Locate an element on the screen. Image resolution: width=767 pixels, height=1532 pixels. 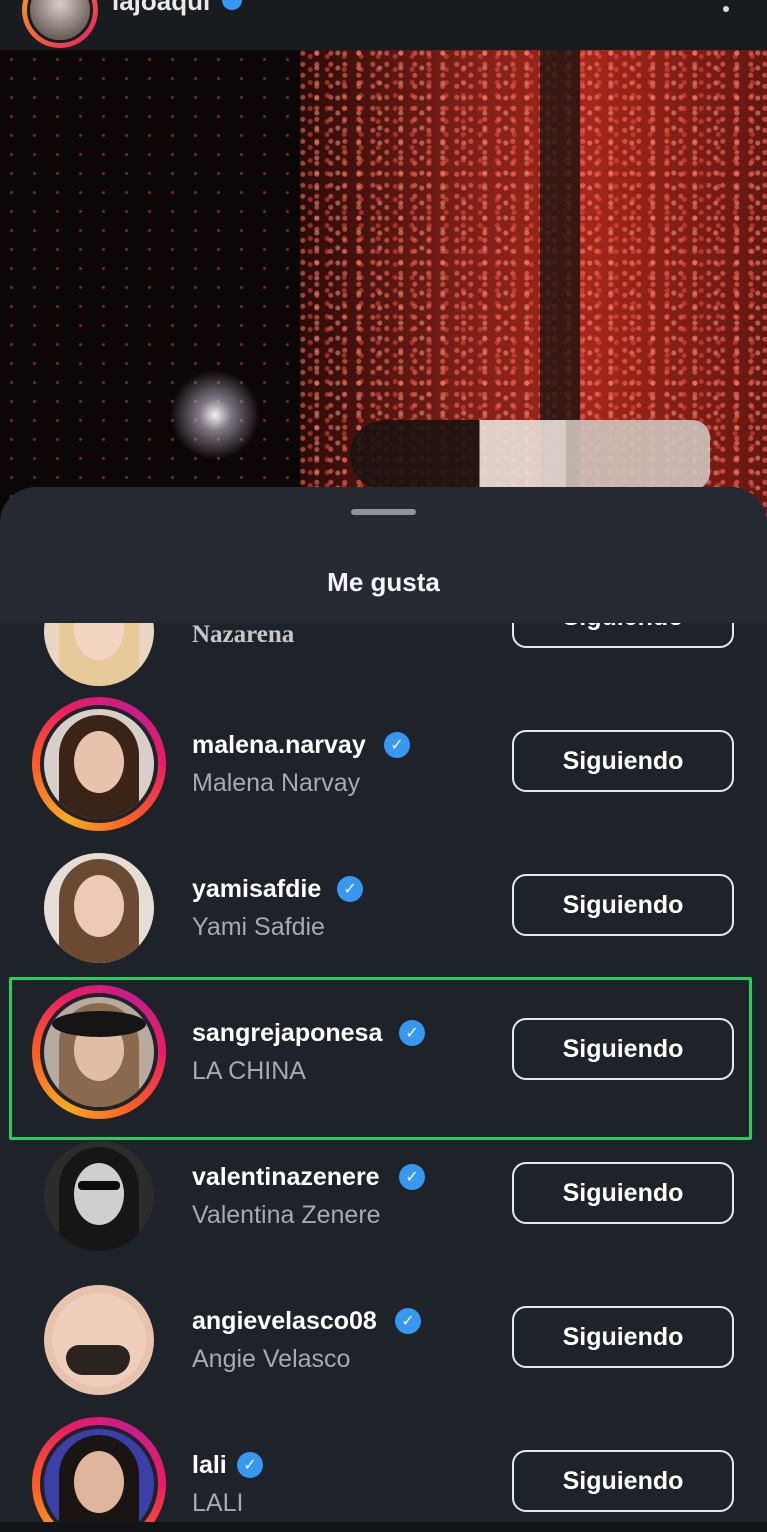
more-icon is located at coordinates (726, 9).